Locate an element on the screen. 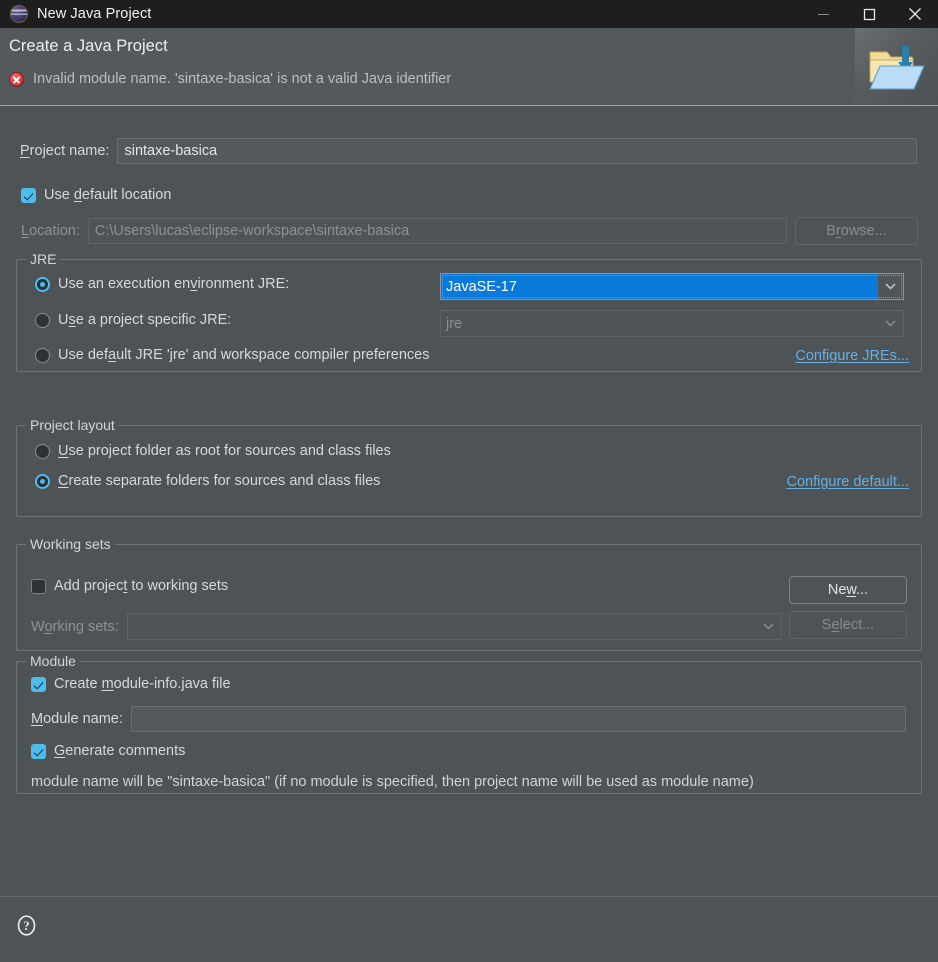 The image size is (938, 962). close-icon is located at coordinates (915, 14).